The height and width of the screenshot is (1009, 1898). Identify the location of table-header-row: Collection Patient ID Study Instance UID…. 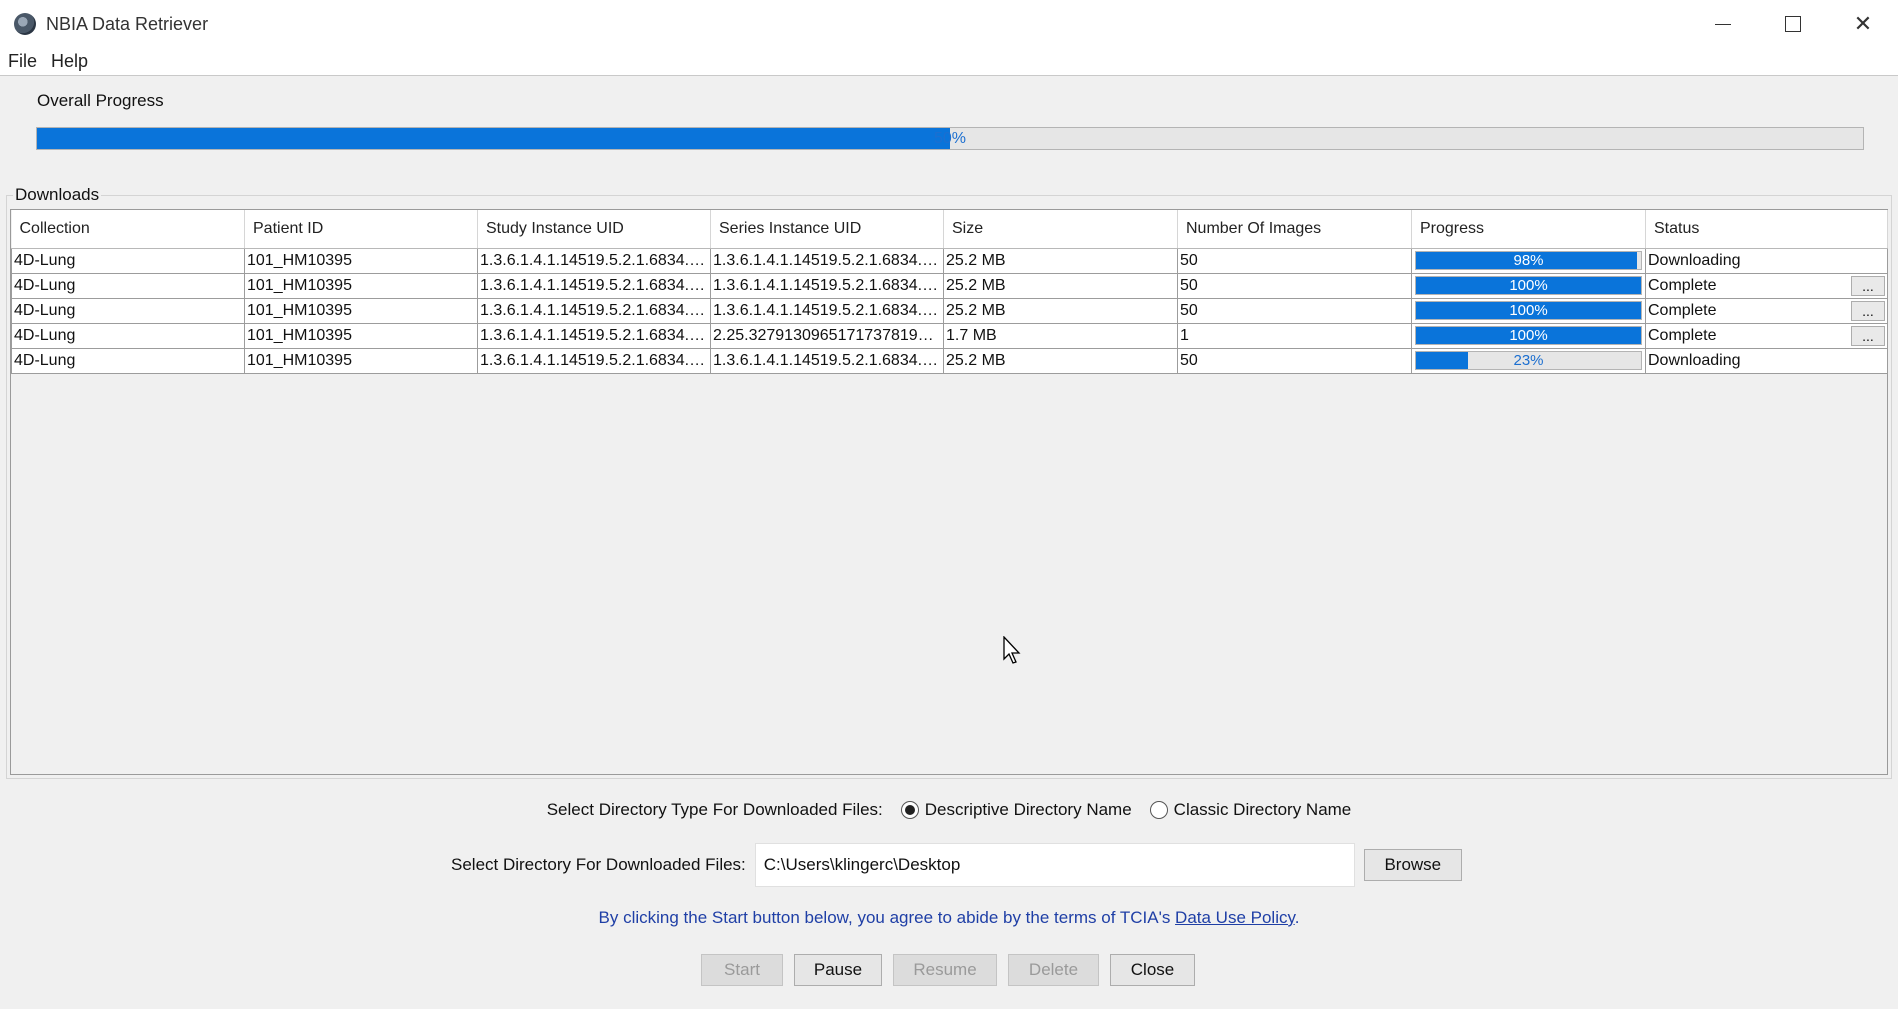
(949, 229).